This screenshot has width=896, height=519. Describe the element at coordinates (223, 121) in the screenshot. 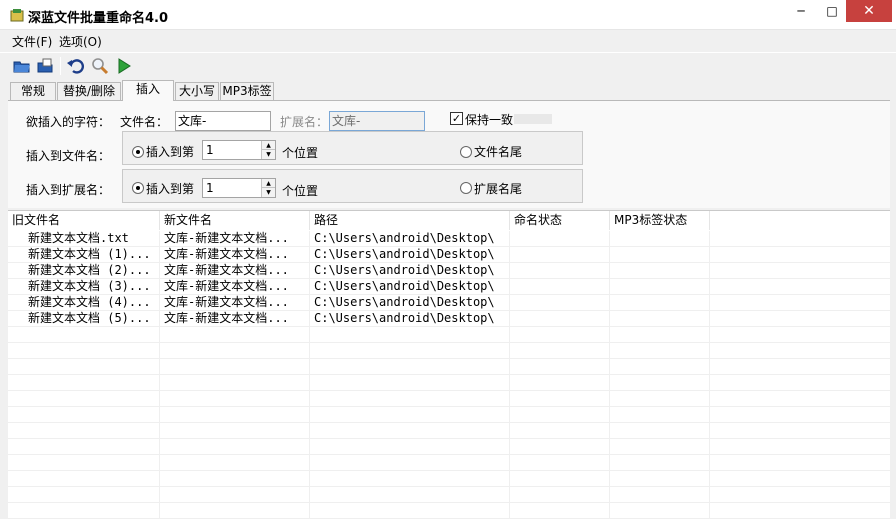

I see `filename-insert-input: 文库-` at that location.